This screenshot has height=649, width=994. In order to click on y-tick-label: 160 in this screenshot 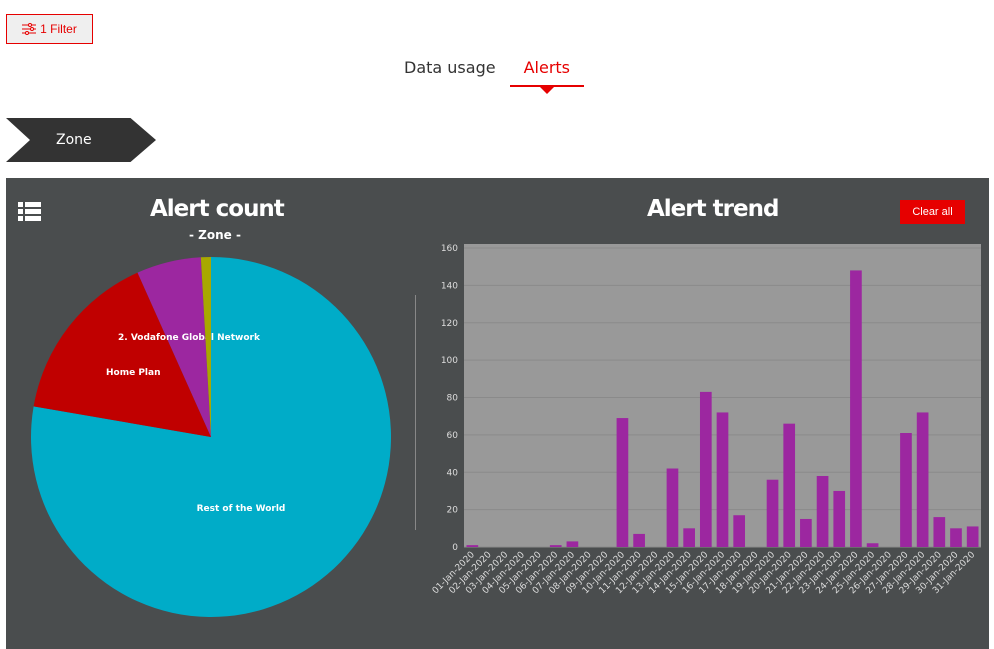, I will do `click(449, 249)`.